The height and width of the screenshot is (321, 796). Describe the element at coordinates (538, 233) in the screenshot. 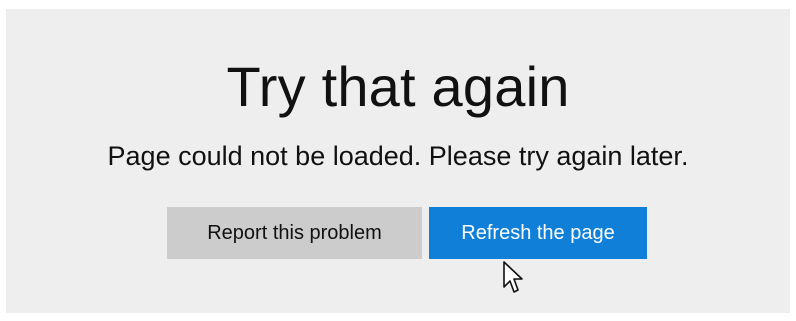

I see `refresh-page-button: Refresh the page` at that location.